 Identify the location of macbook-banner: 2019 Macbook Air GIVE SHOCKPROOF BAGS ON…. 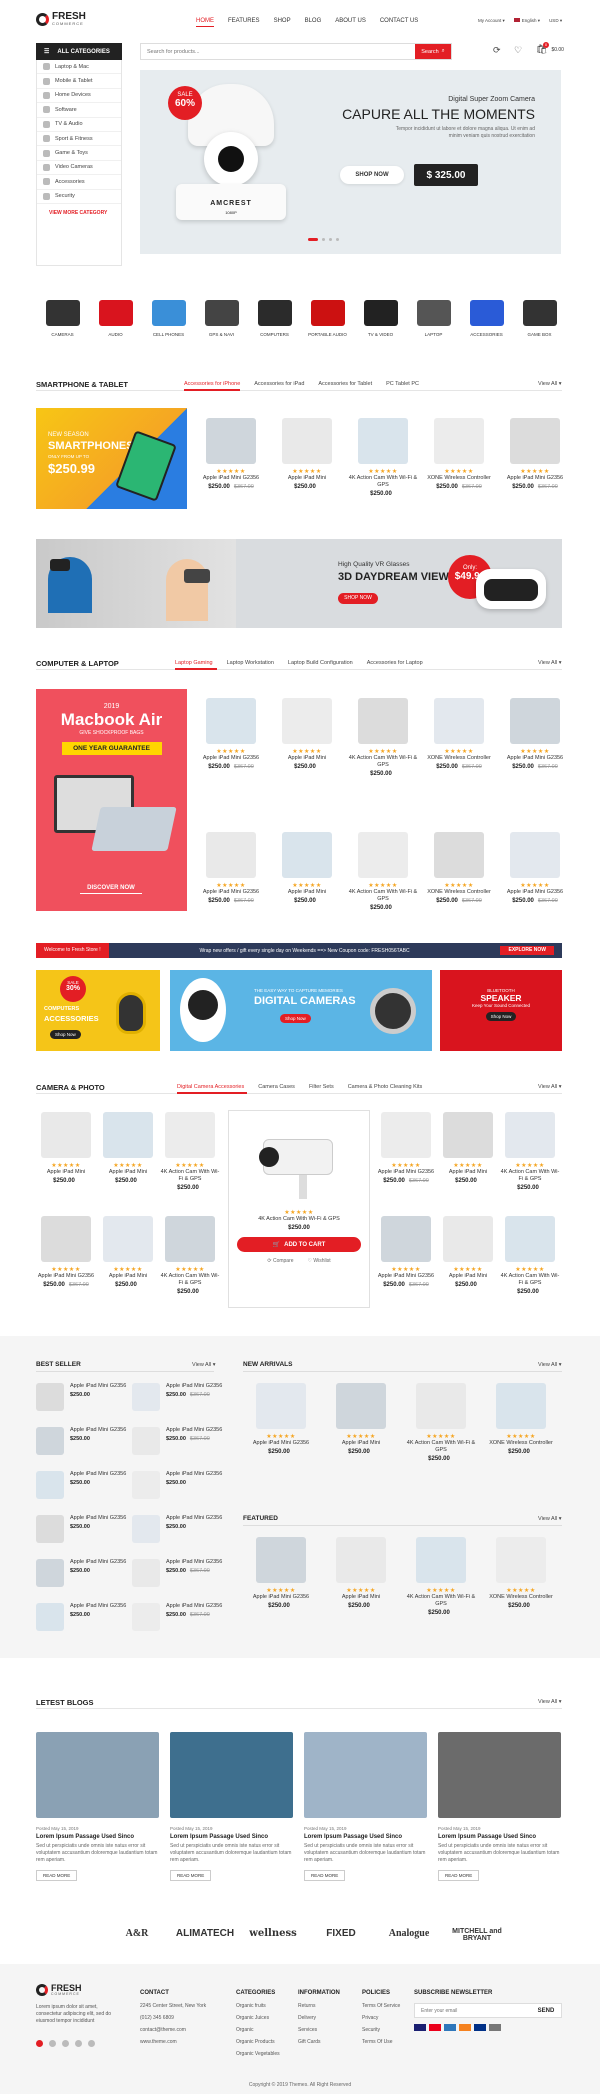
(111, 800).